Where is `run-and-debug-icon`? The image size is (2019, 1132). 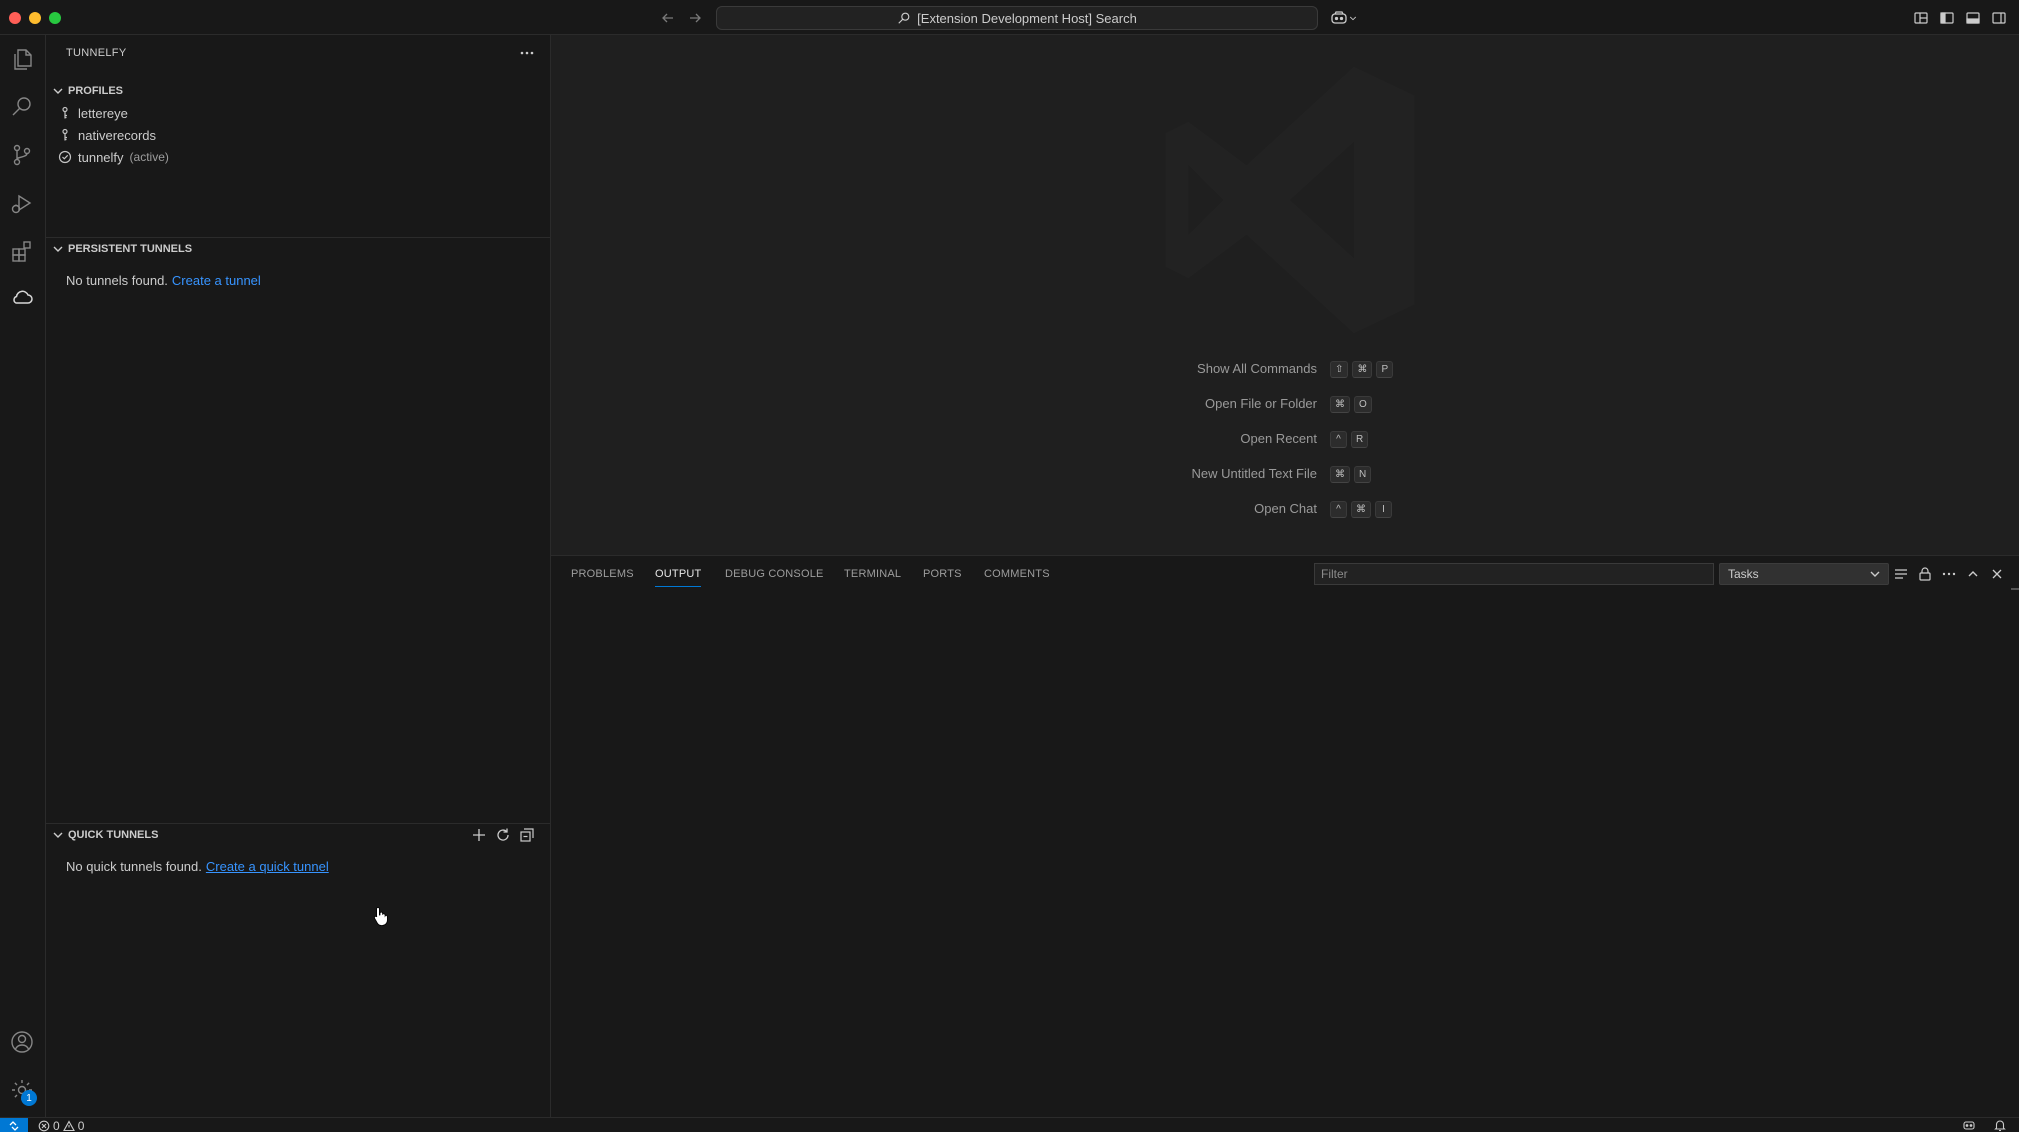 run-and-debug-icon is located at coordinates (22, 203).